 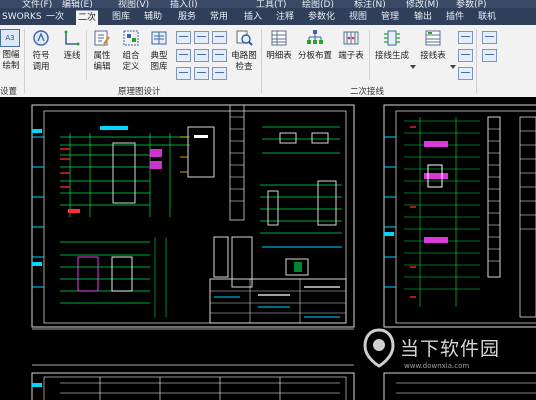 What do you see at coordinates (367, 92) in the screenshot?
I see `group-label-secondary-wiring: 二次接线` at bounding box center [367, 92].